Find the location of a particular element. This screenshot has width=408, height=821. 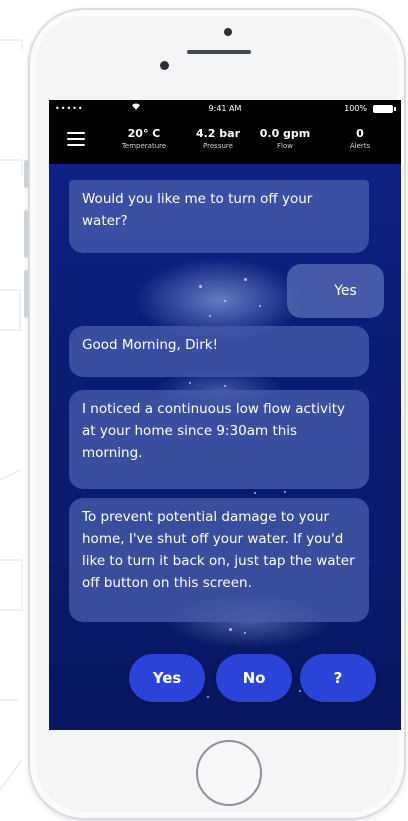

metric-value: 4.2 bar is located at coordinates (218, 133).